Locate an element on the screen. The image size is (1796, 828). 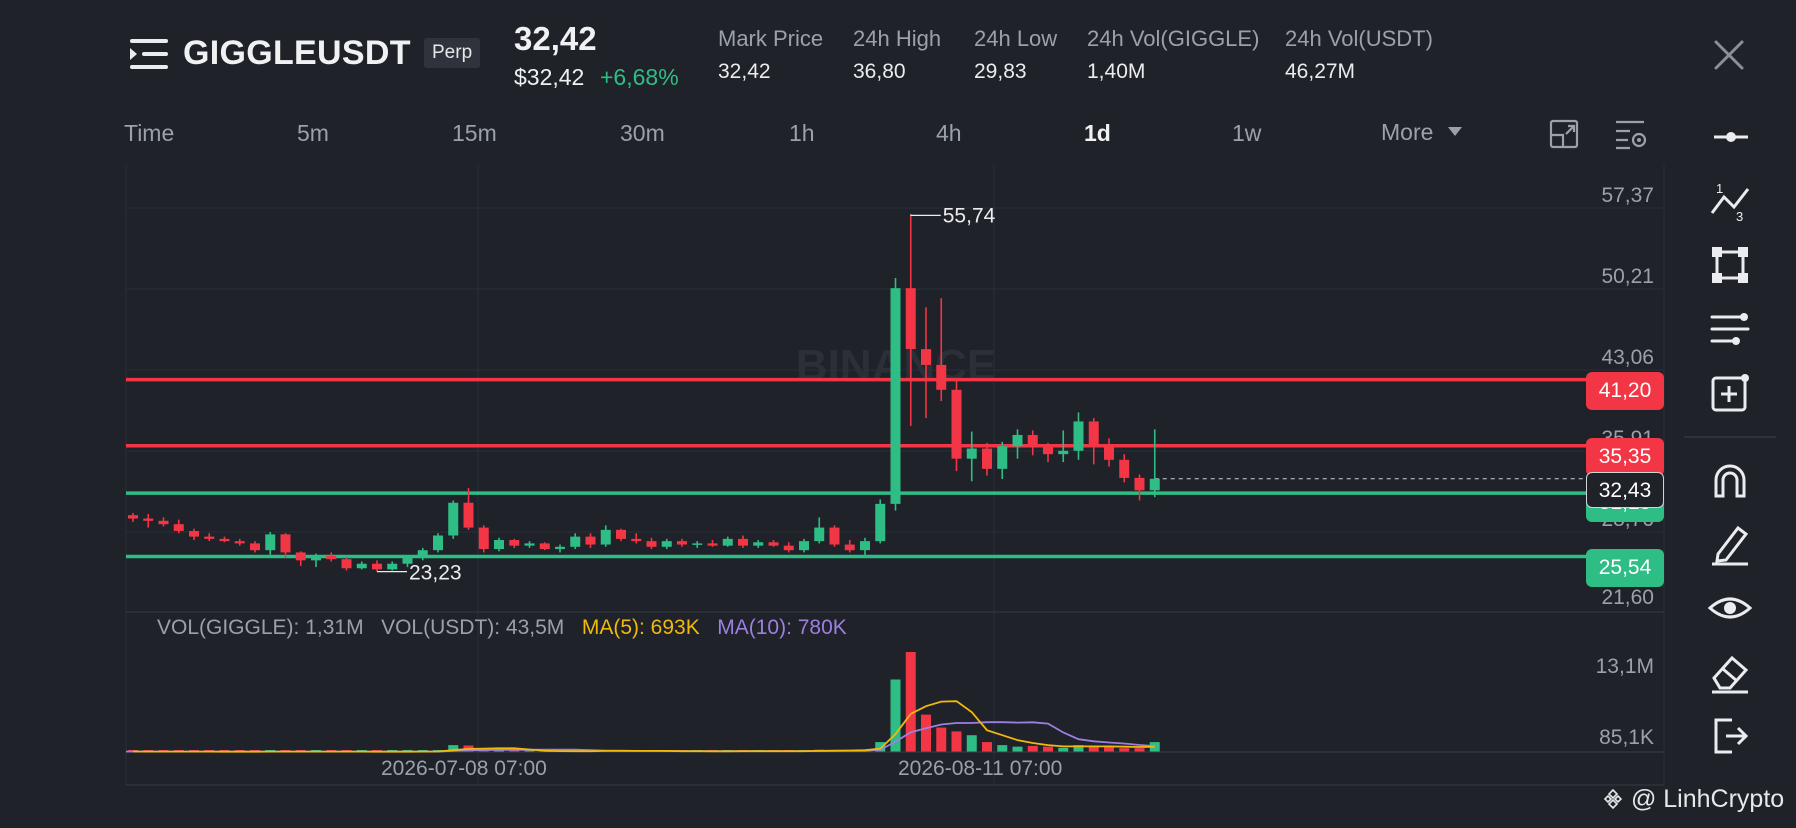
y-tick: 43,06 is located at coordinates (1627, 357).